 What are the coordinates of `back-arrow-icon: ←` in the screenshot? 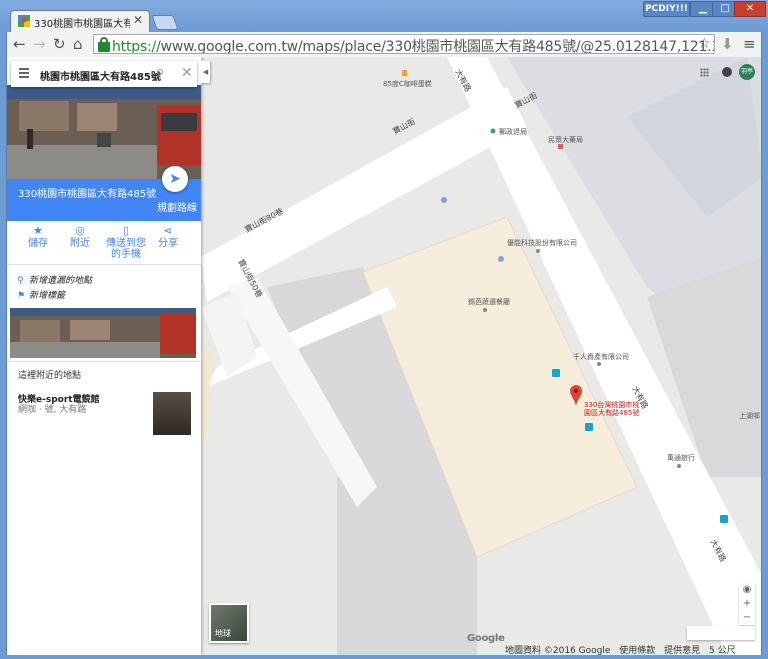 It's located at (19, 44).